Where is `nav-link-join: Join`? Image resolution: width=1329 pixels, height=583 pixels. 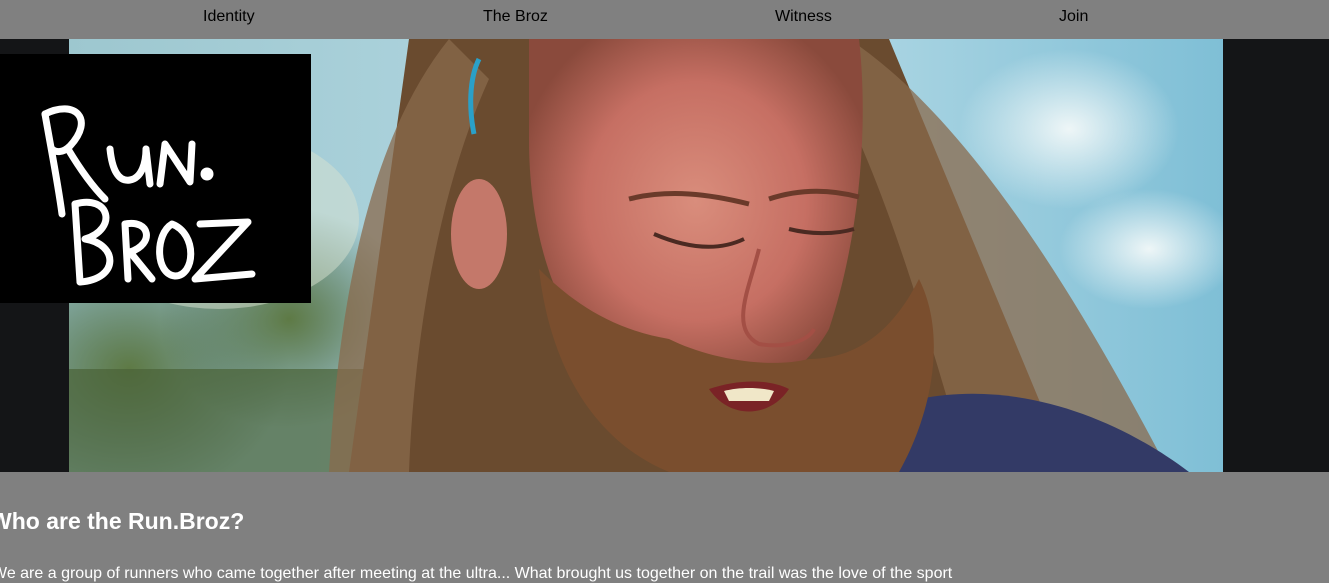
nav-link-join: Join is located at coordinates (1073, 17).